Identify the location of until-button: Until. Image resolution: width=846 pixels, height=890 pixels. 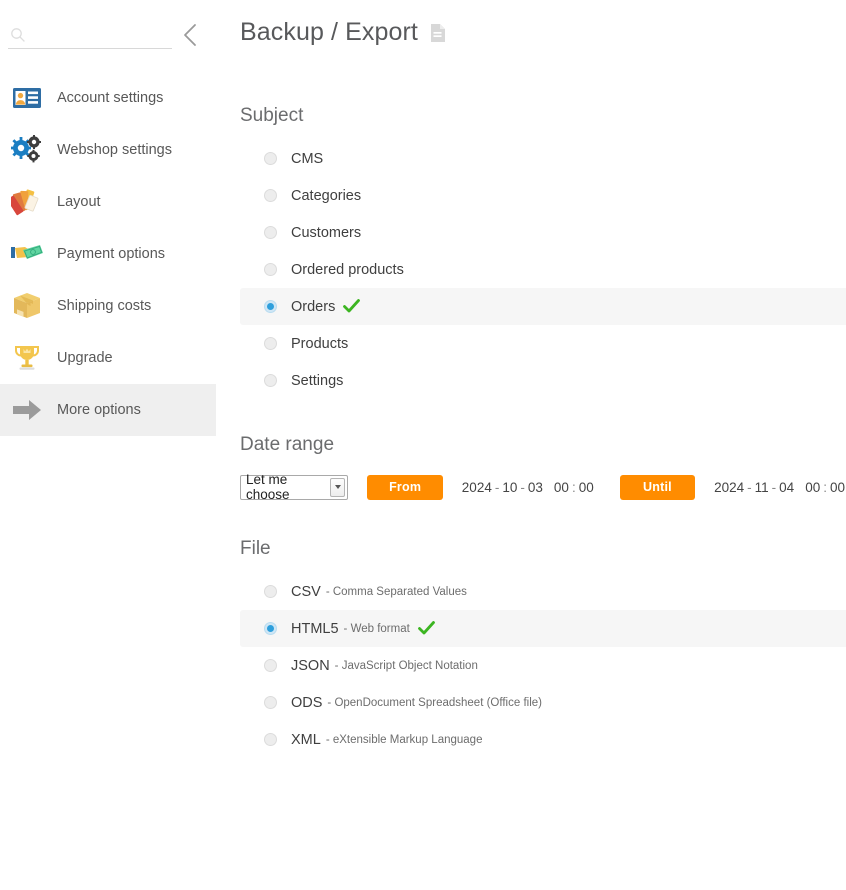
(657, 487).